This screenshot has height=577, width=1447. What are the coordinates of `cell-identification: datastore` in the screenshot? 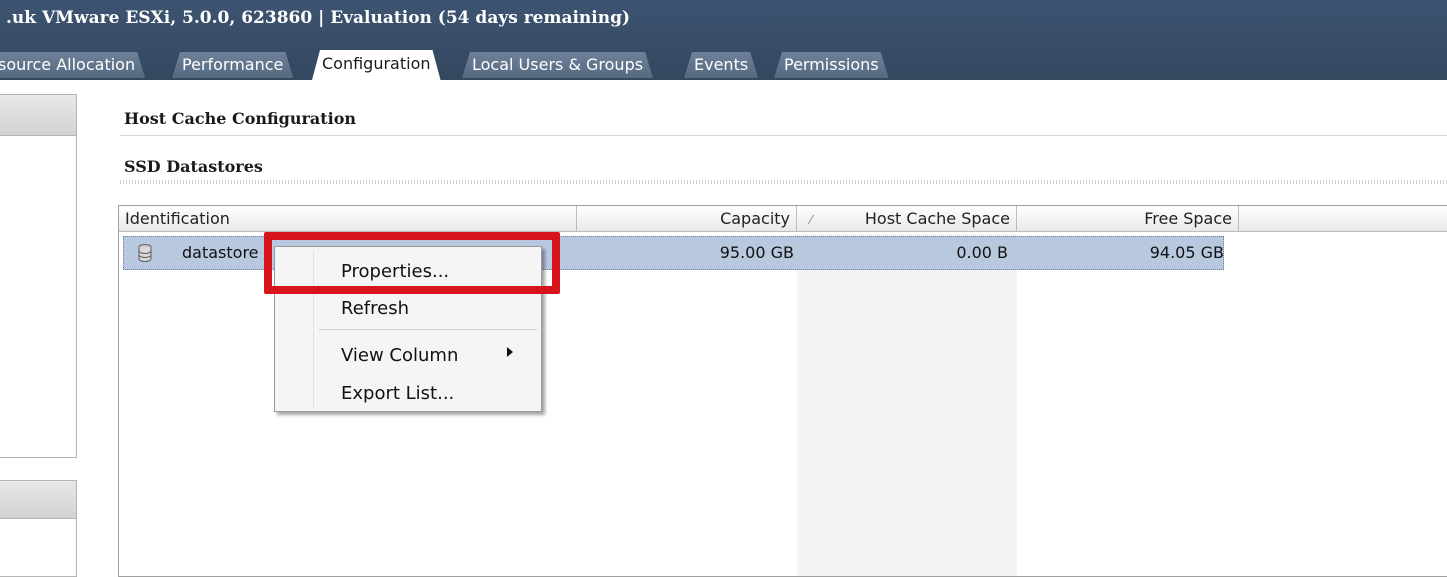 It's located at (220, 252).